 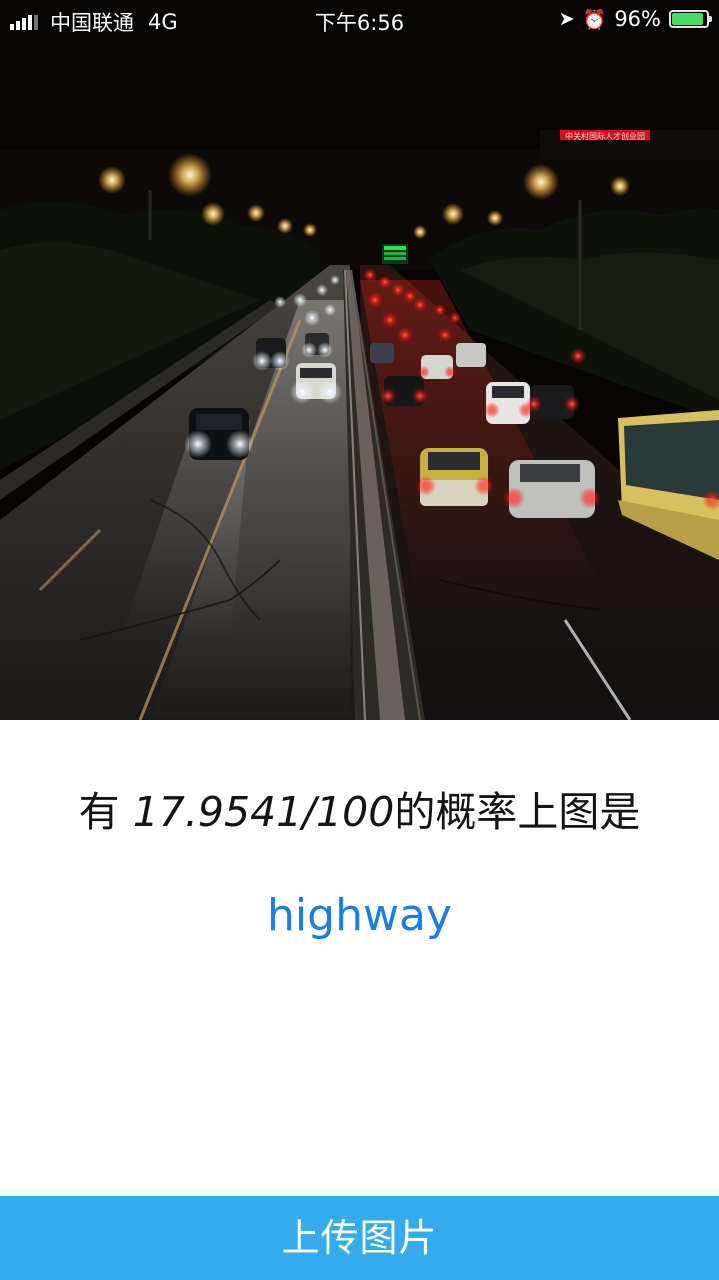 What do you see at coordinates (359, 19) in the screenshot?
I see `status-bar: 中国联通 4G 下午6:56 ➤ ⏰ 96%` at bounding box center [359, 19].